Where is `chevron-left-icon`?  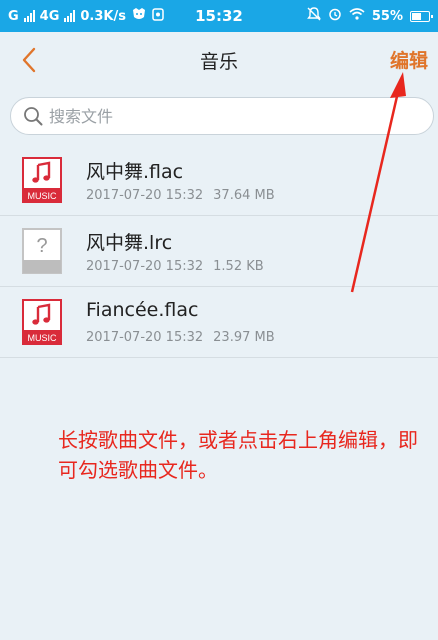
chevron-left-icon is located at coordinates (29, 60).